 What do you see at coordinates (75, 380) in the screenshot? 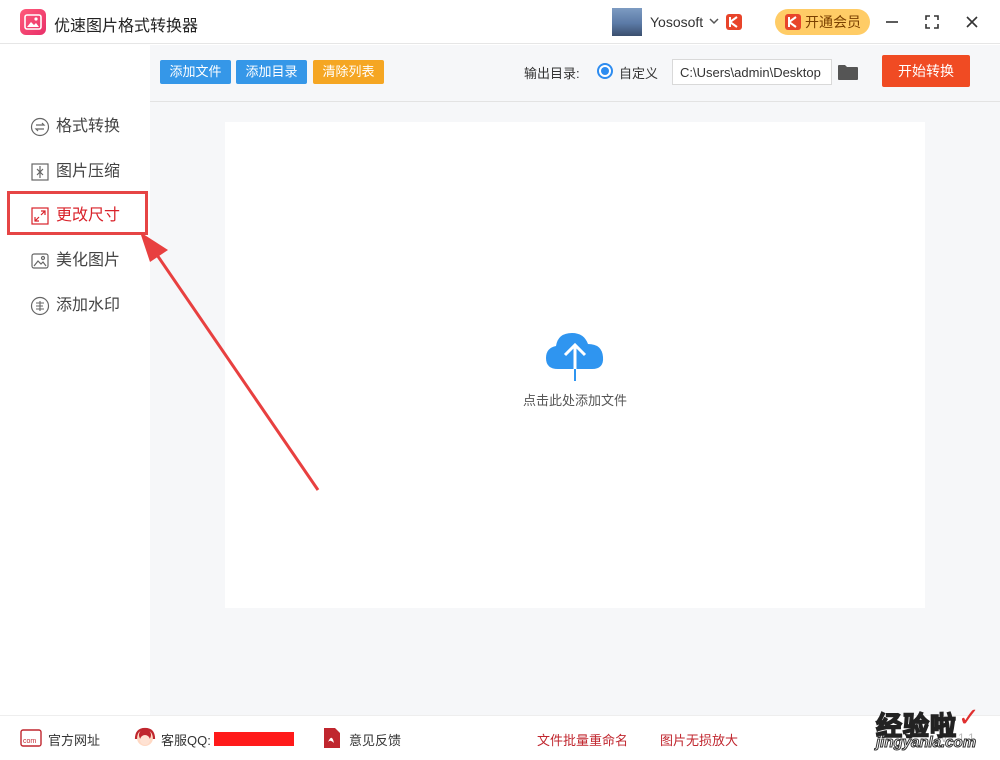
I see `sidebar: 格式转换 图片压缩 更改尺寸 美化图片 添加水印` at bounding box center [75, 380].